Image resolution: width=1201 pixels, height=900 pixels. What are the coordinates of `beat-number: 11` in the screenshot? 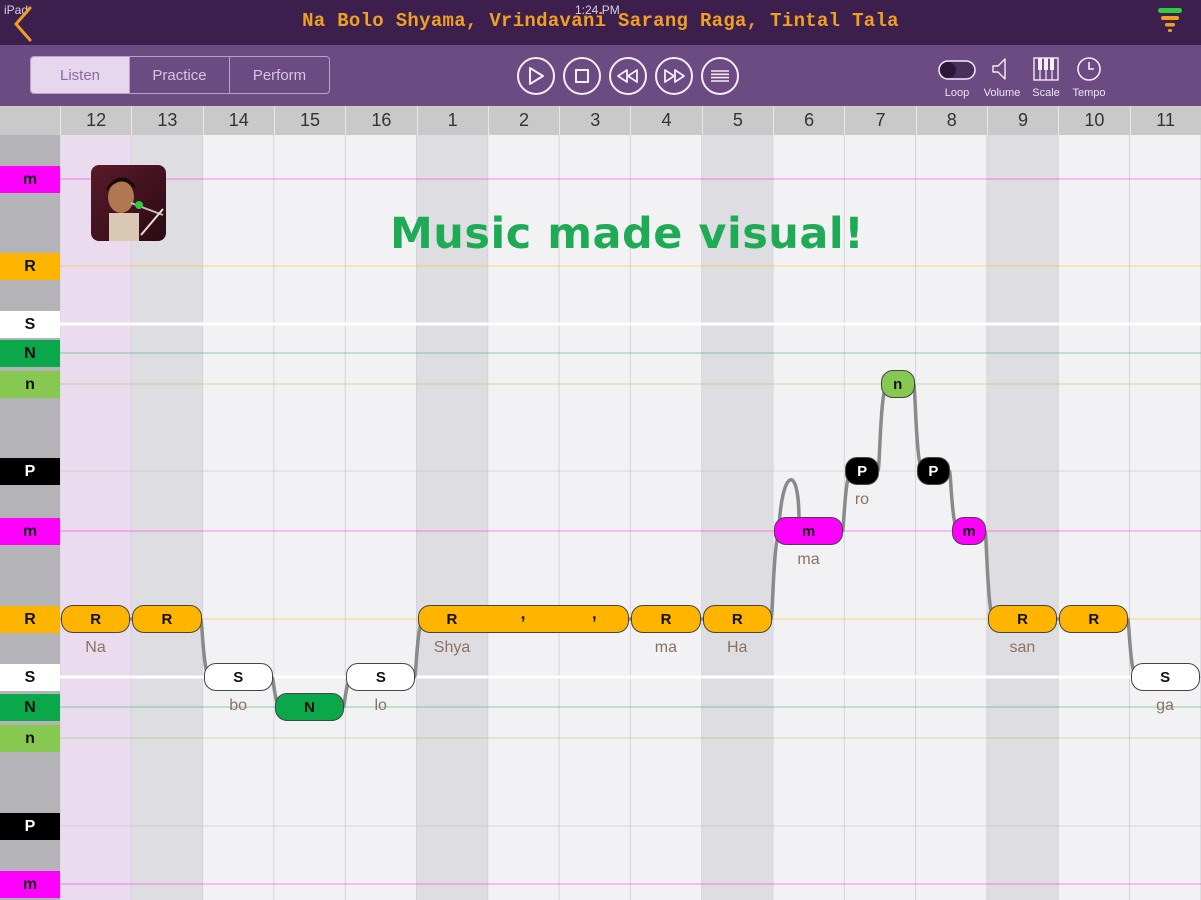 It's located at (1165, 120).